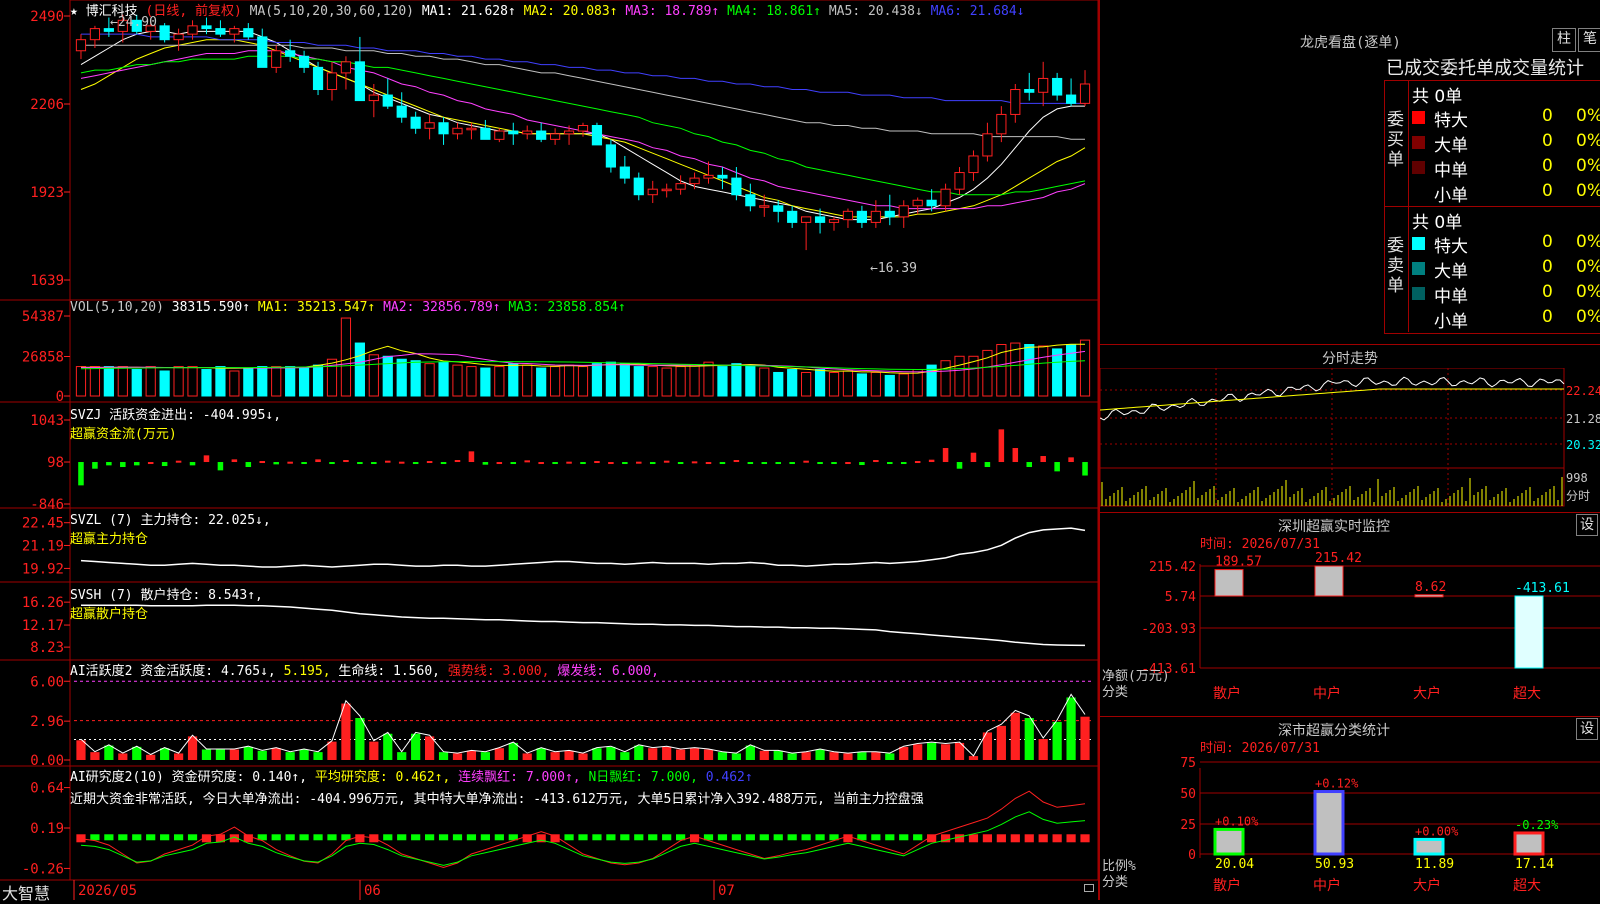 Image resolution: width=1600 pixels, height=904 pixels. Describe the element at coordinates (1505, 319) in the screenshot. I see `sell-row-3: 小单 0 0%` at that location.